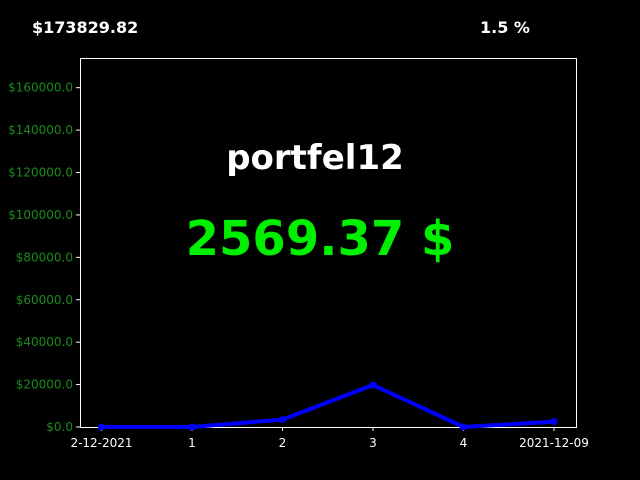 This screenshot has height=480, width=640. Describe the element at coordinates (40, 88) in the screenshot. I see `y-tick-label: $160000.0` at that location.